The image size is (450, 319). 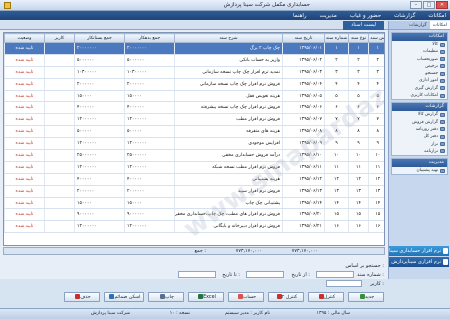 I want to click on column-header: جمع بدهکار, so click(x=149, y=38).